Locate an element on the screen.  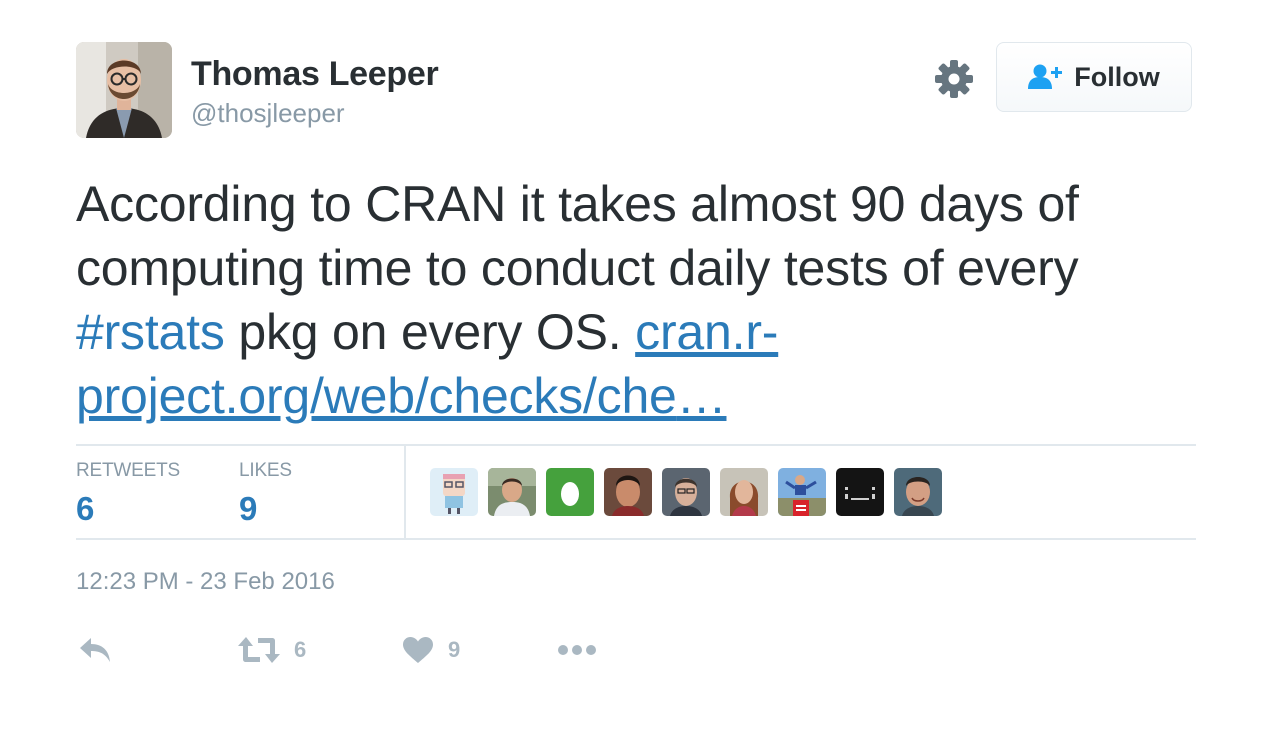
author-handle: @thosjleeper is located at coordinates (268, 113).